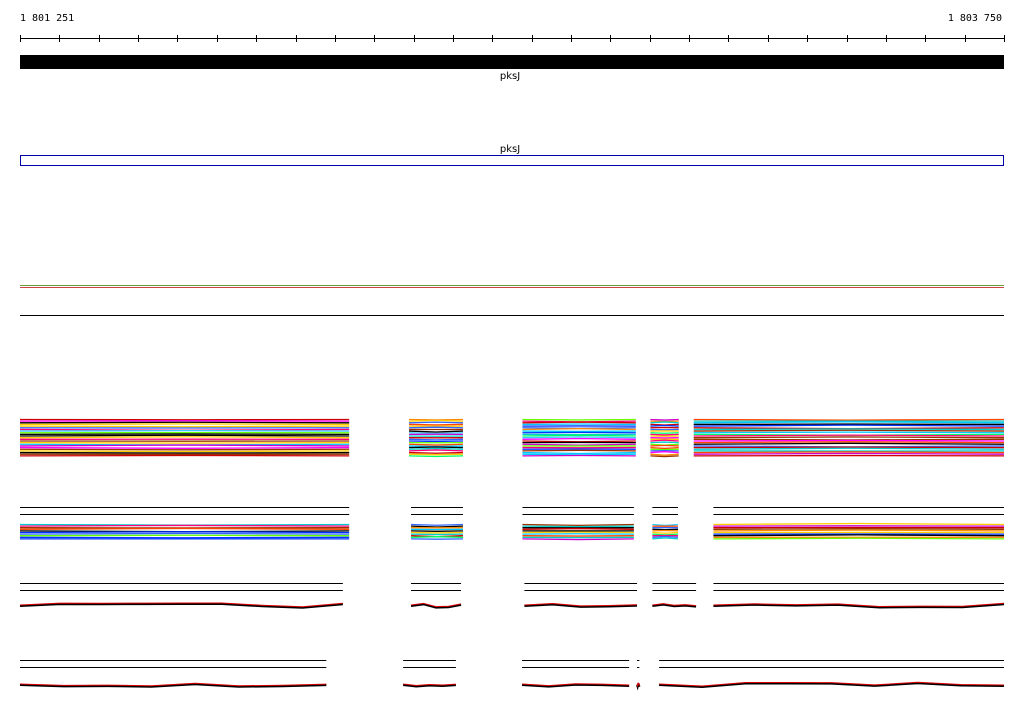  What do you see at coordinates (512, 62) in the screenshot?
I see `gene-feature-bar` at bounding box center [512, 62].